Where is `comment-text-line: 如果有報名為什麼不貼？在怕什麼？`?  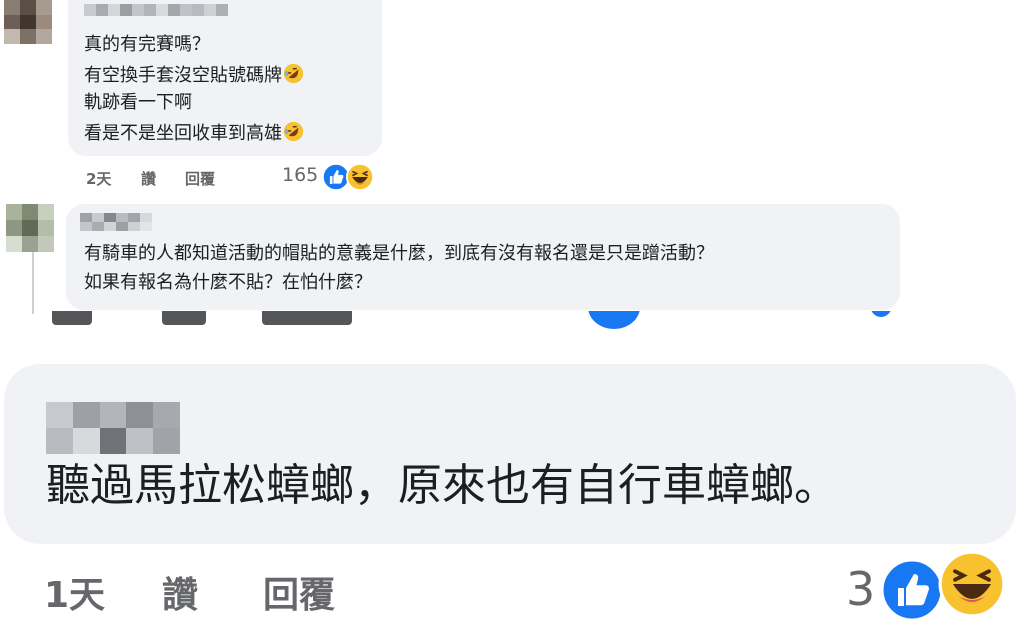
comment-text-line: 如果有報名為什麼不貼？在怕什麼？ is located at coordinates (228, 282).